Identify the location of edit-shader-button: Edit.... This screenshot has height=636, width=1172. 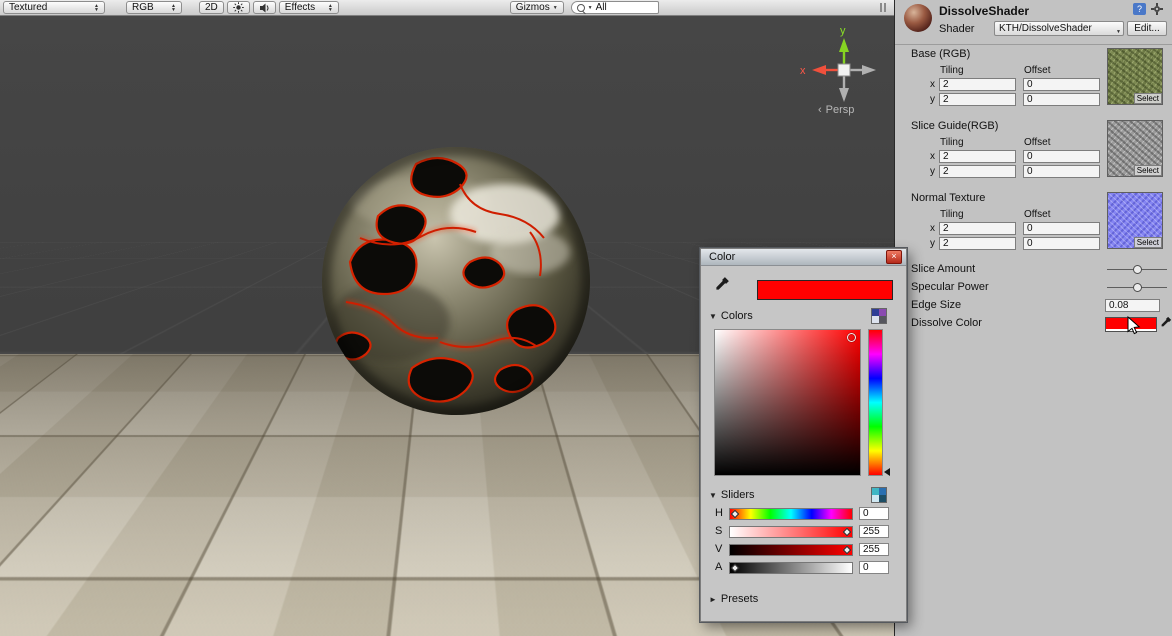
(1147, 28).